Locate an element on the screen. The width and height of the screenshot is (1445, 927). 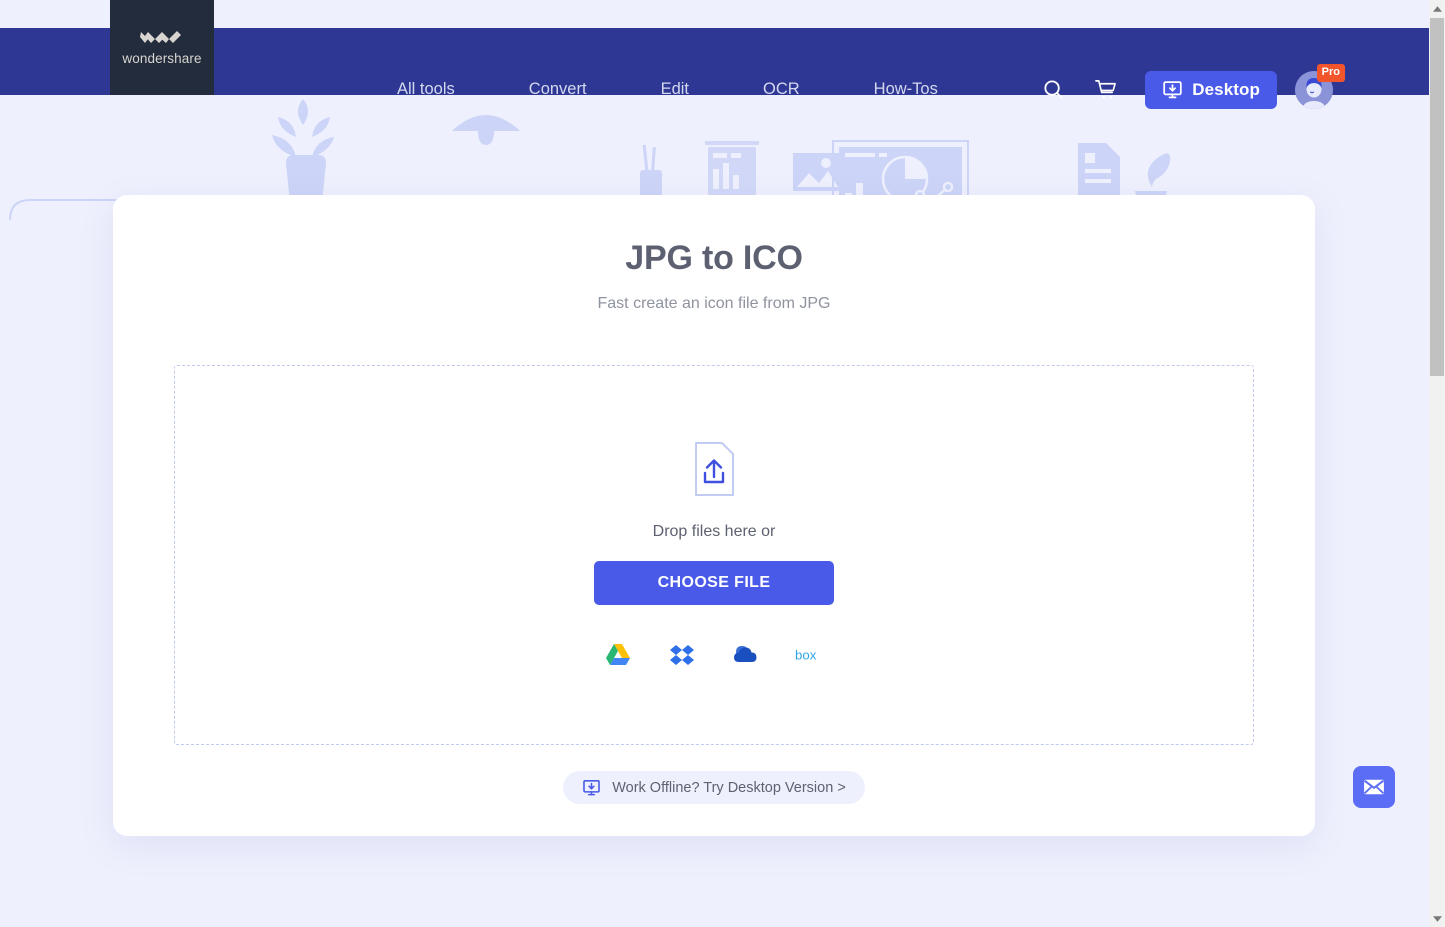
scrollbar-down-button is located at coordinates (1437, 918).